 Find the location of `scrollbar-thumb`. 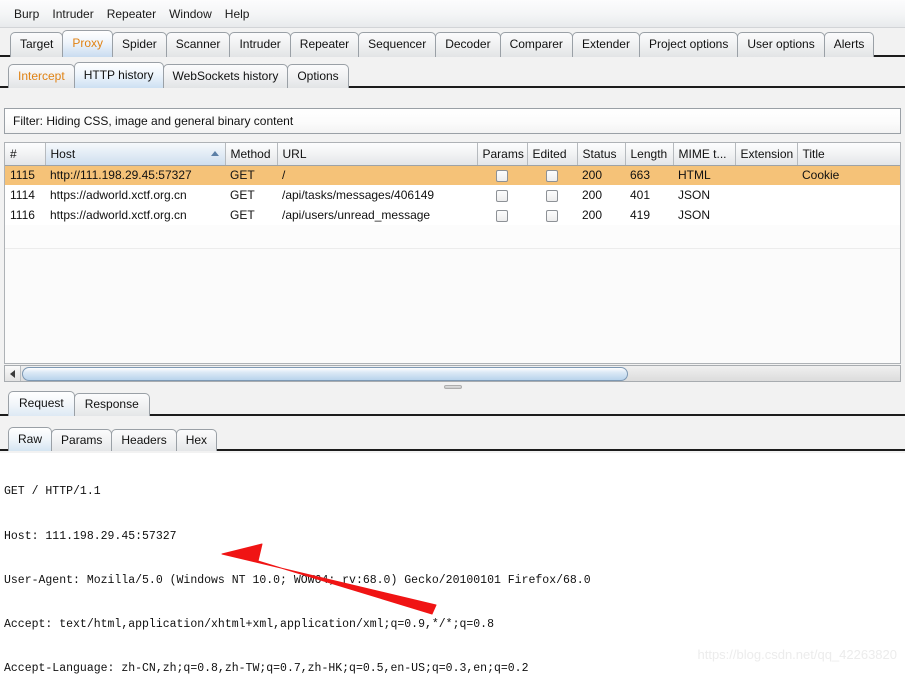

scrollbar-thumb is located at coordinates (325, 373).